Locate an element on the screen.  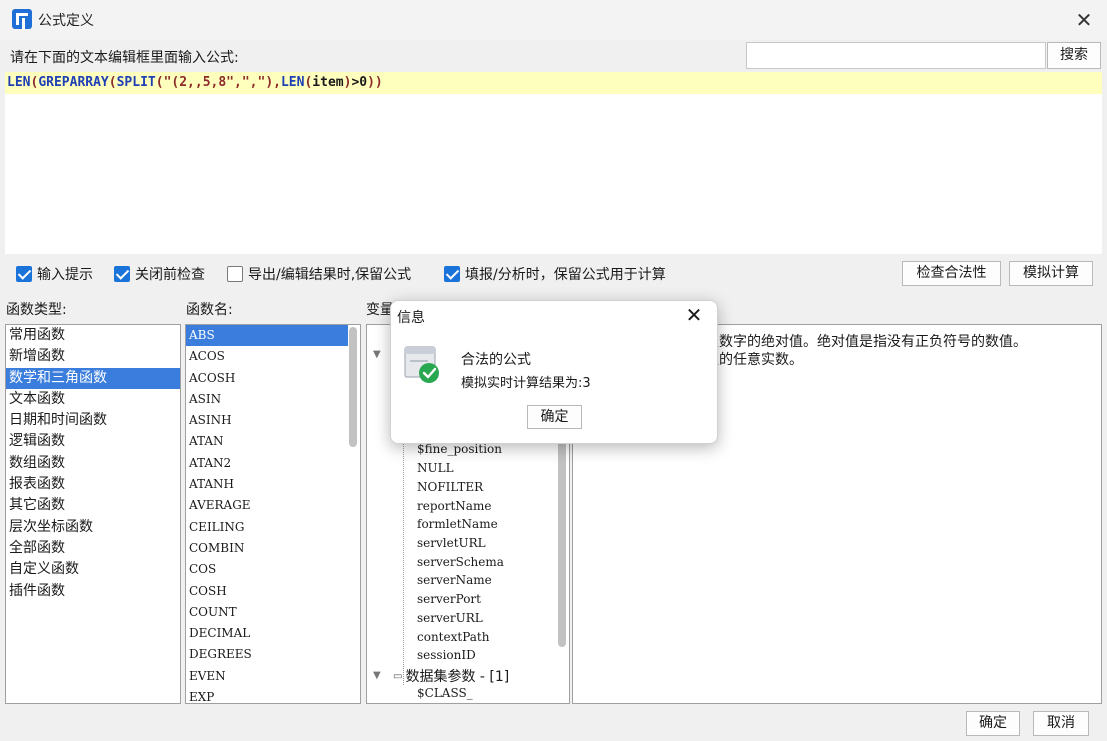
tree-item: $CLASS_ is located at coordinates (445, 693).